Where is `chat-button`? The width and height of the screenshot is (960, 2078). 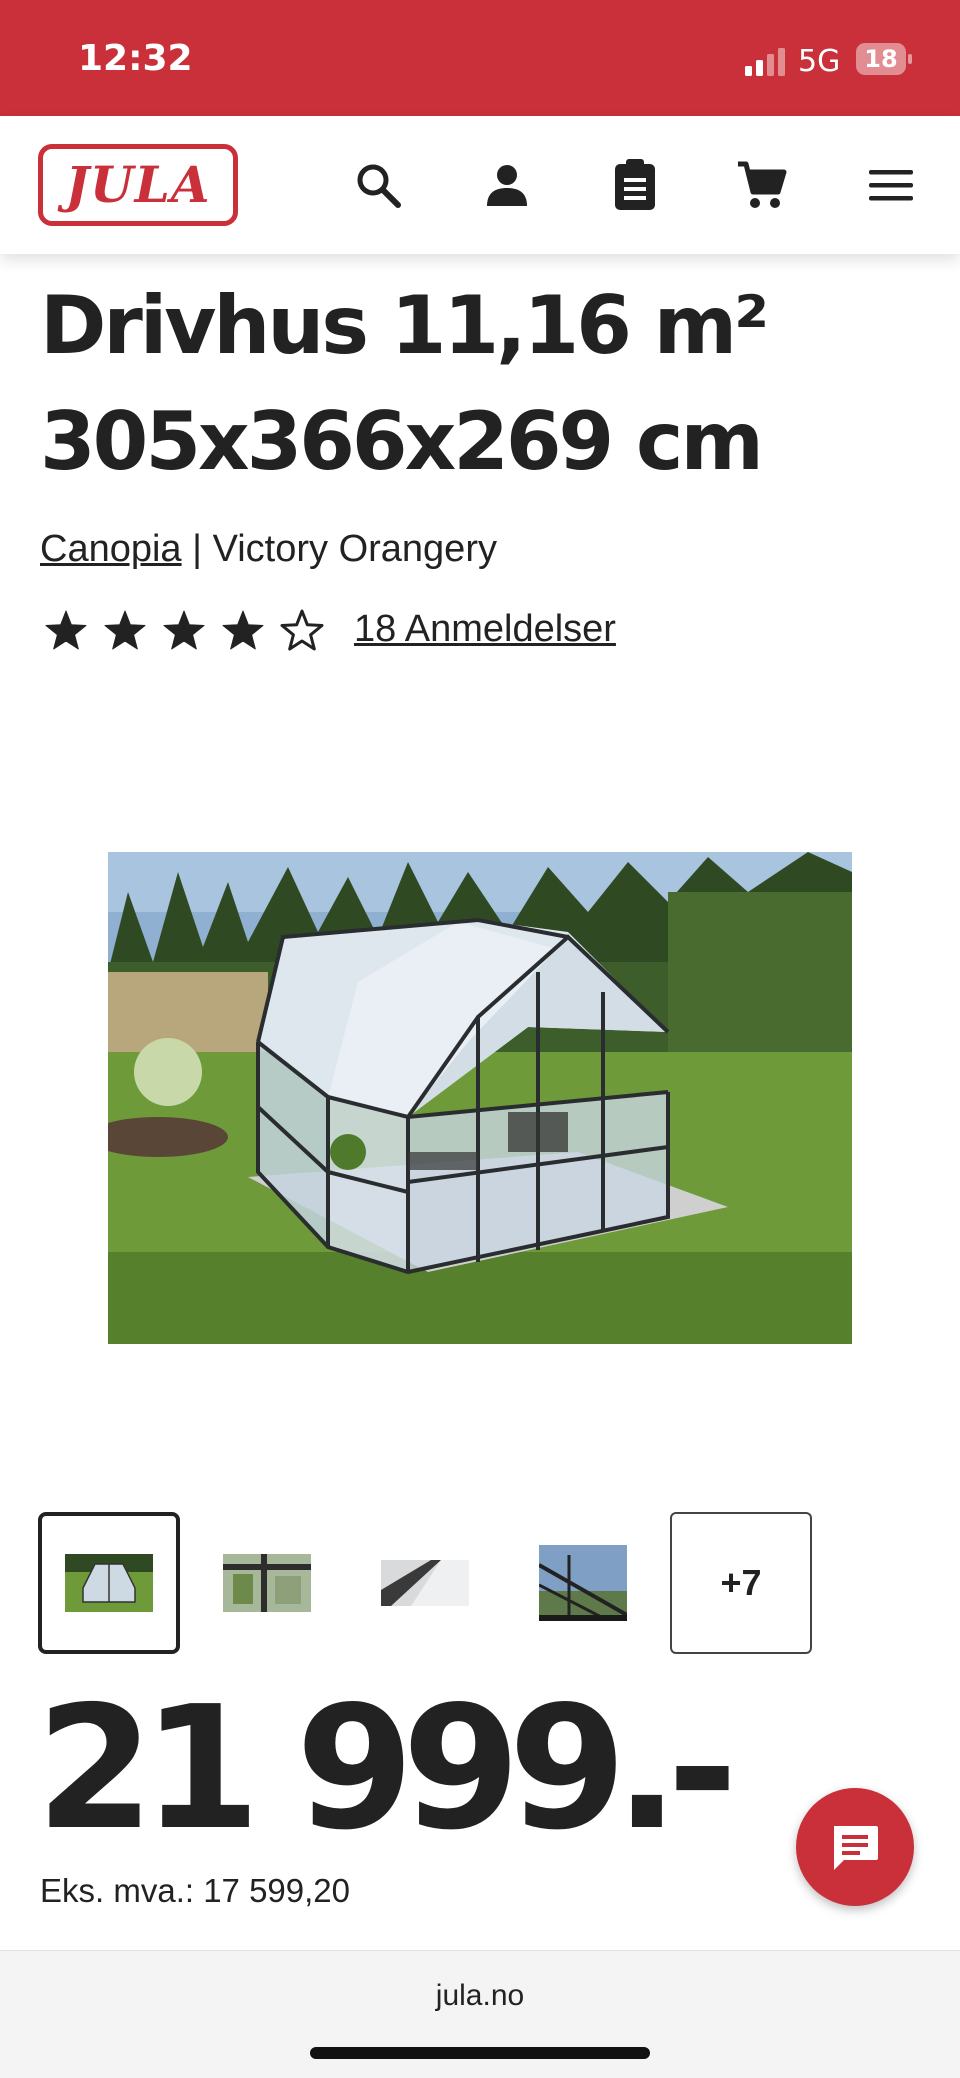
chat-button is located at coordinates (855, 1847).